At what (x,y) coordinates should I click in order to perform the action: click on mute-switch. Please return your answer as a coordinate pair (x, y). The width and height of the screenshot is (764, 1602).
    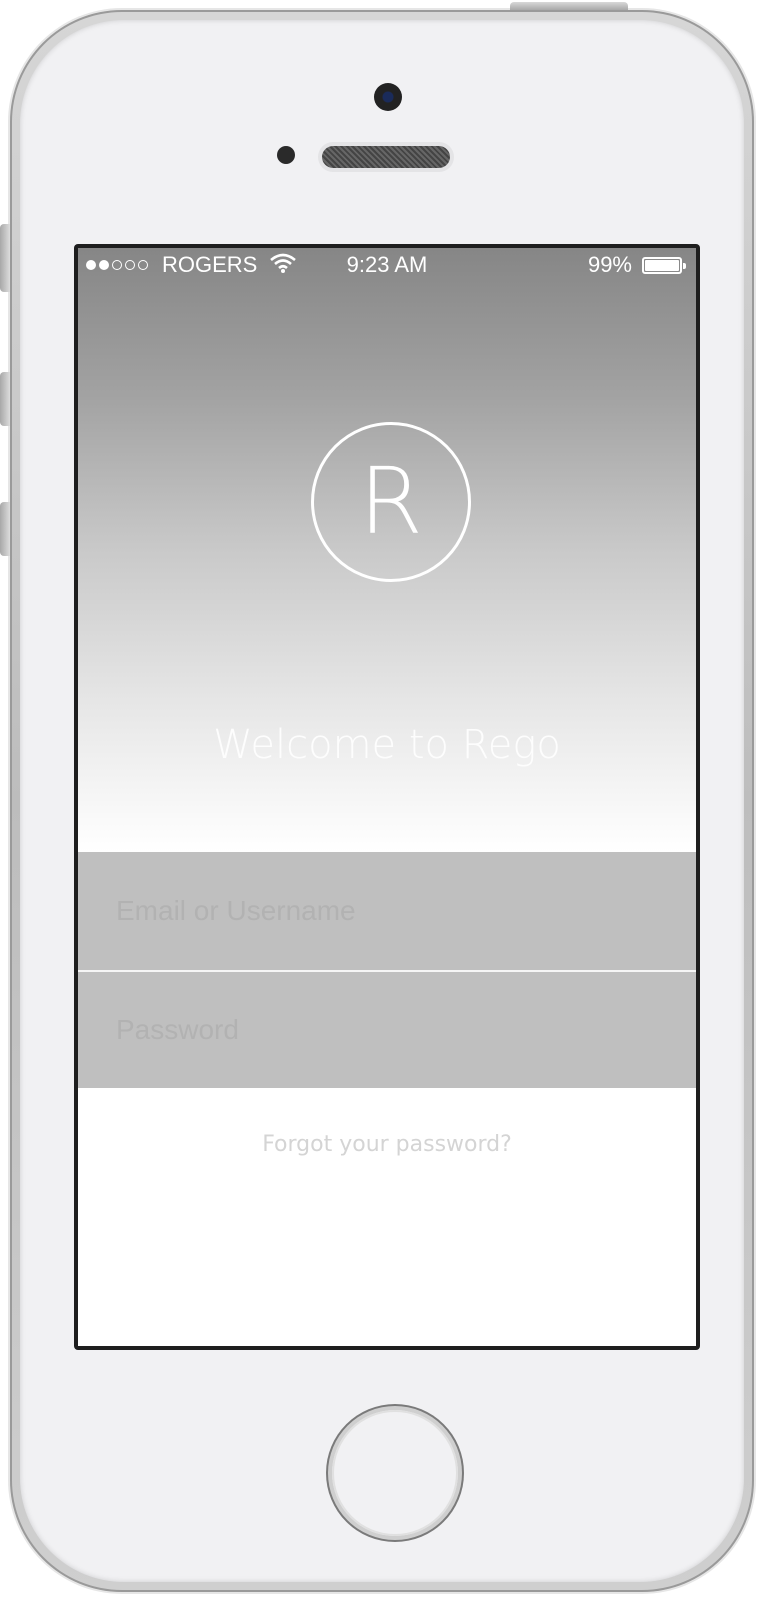
    Looking at the image, I should click on (5, 258).